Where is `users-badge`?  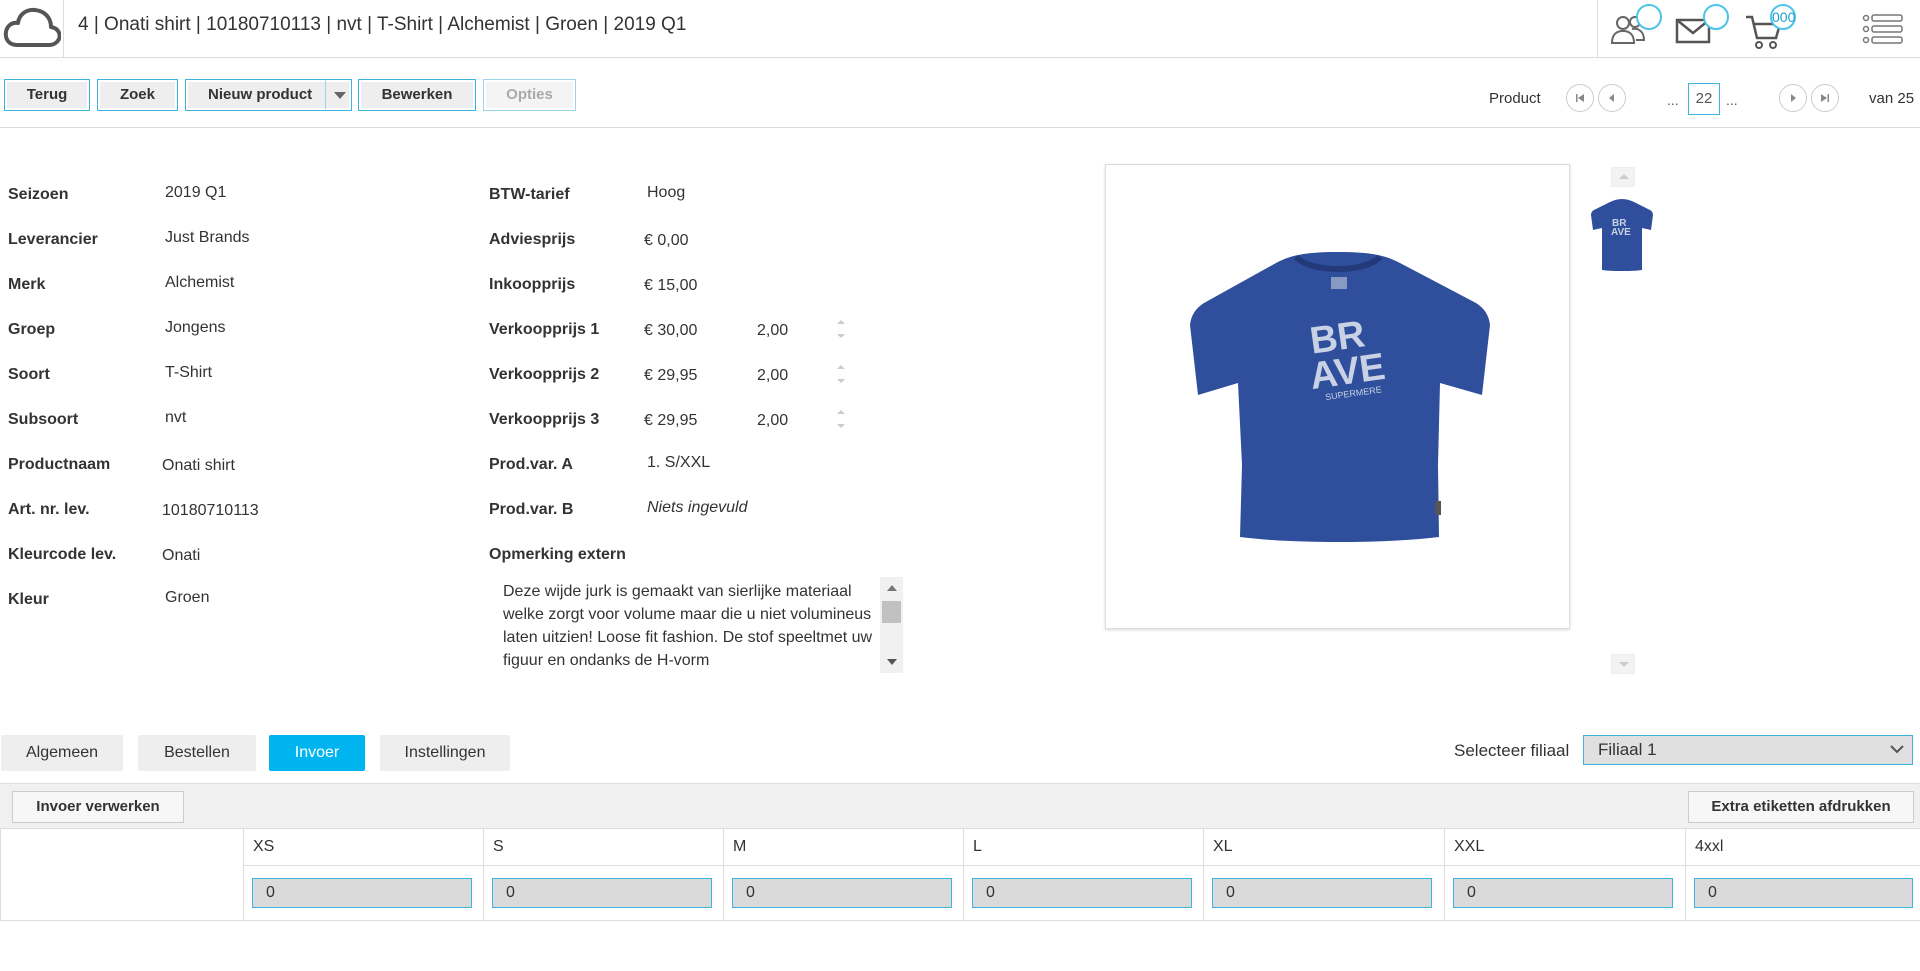
users-badge is located at coordinates (1649, 17).